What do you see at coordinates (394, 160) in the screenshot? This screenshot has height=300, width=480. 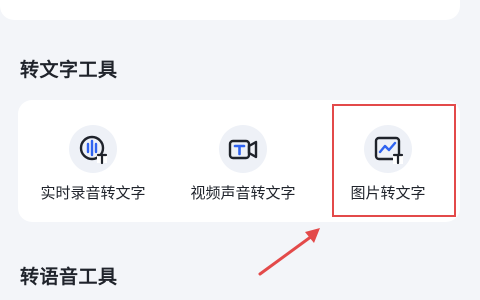 I see `highlight-box` at bounding box center [394, 160].